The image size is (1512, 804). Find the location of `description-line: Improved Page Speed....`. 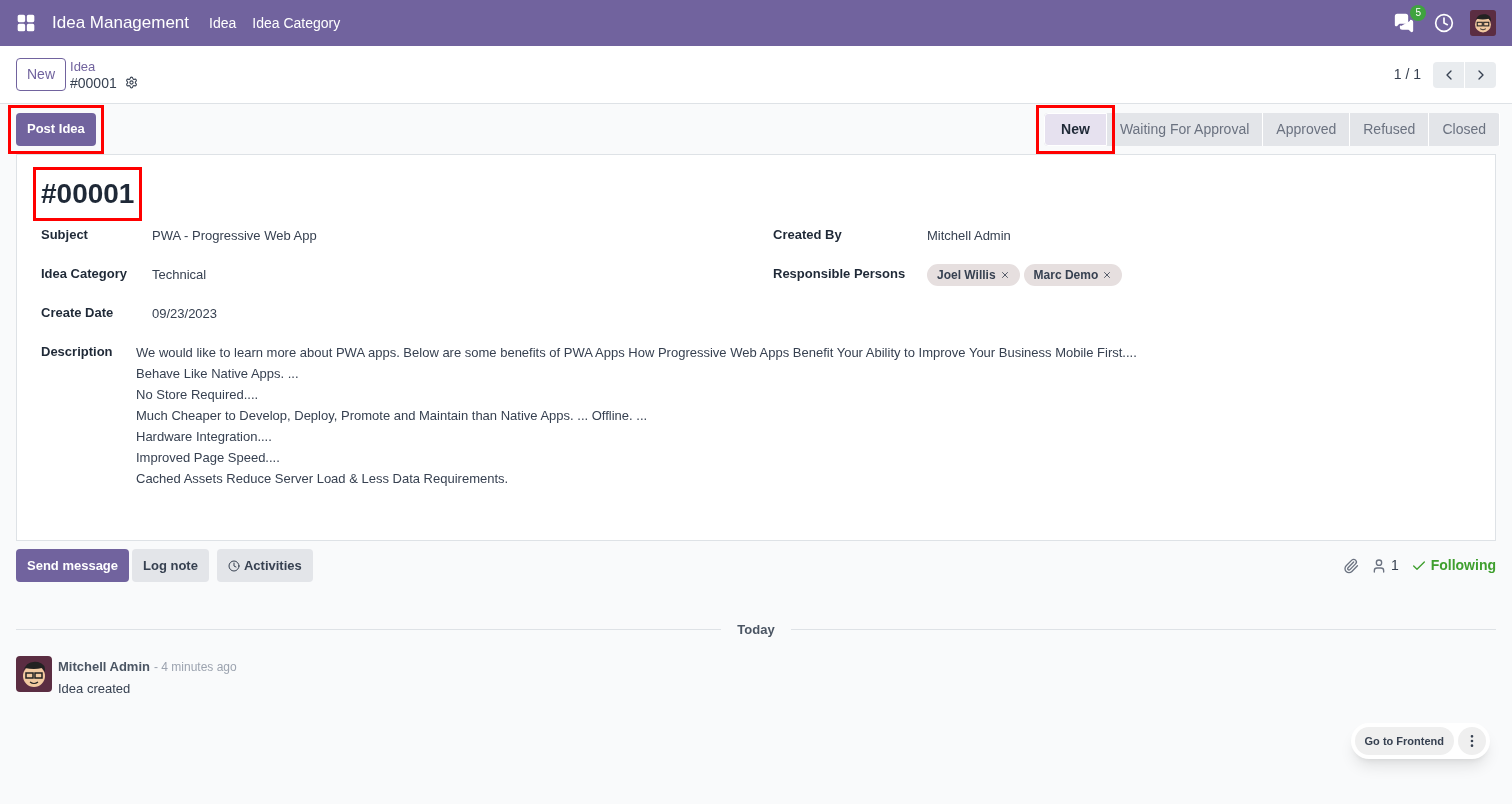

description-line: Improved Page Speed.... is located at coordinates (208, 458).